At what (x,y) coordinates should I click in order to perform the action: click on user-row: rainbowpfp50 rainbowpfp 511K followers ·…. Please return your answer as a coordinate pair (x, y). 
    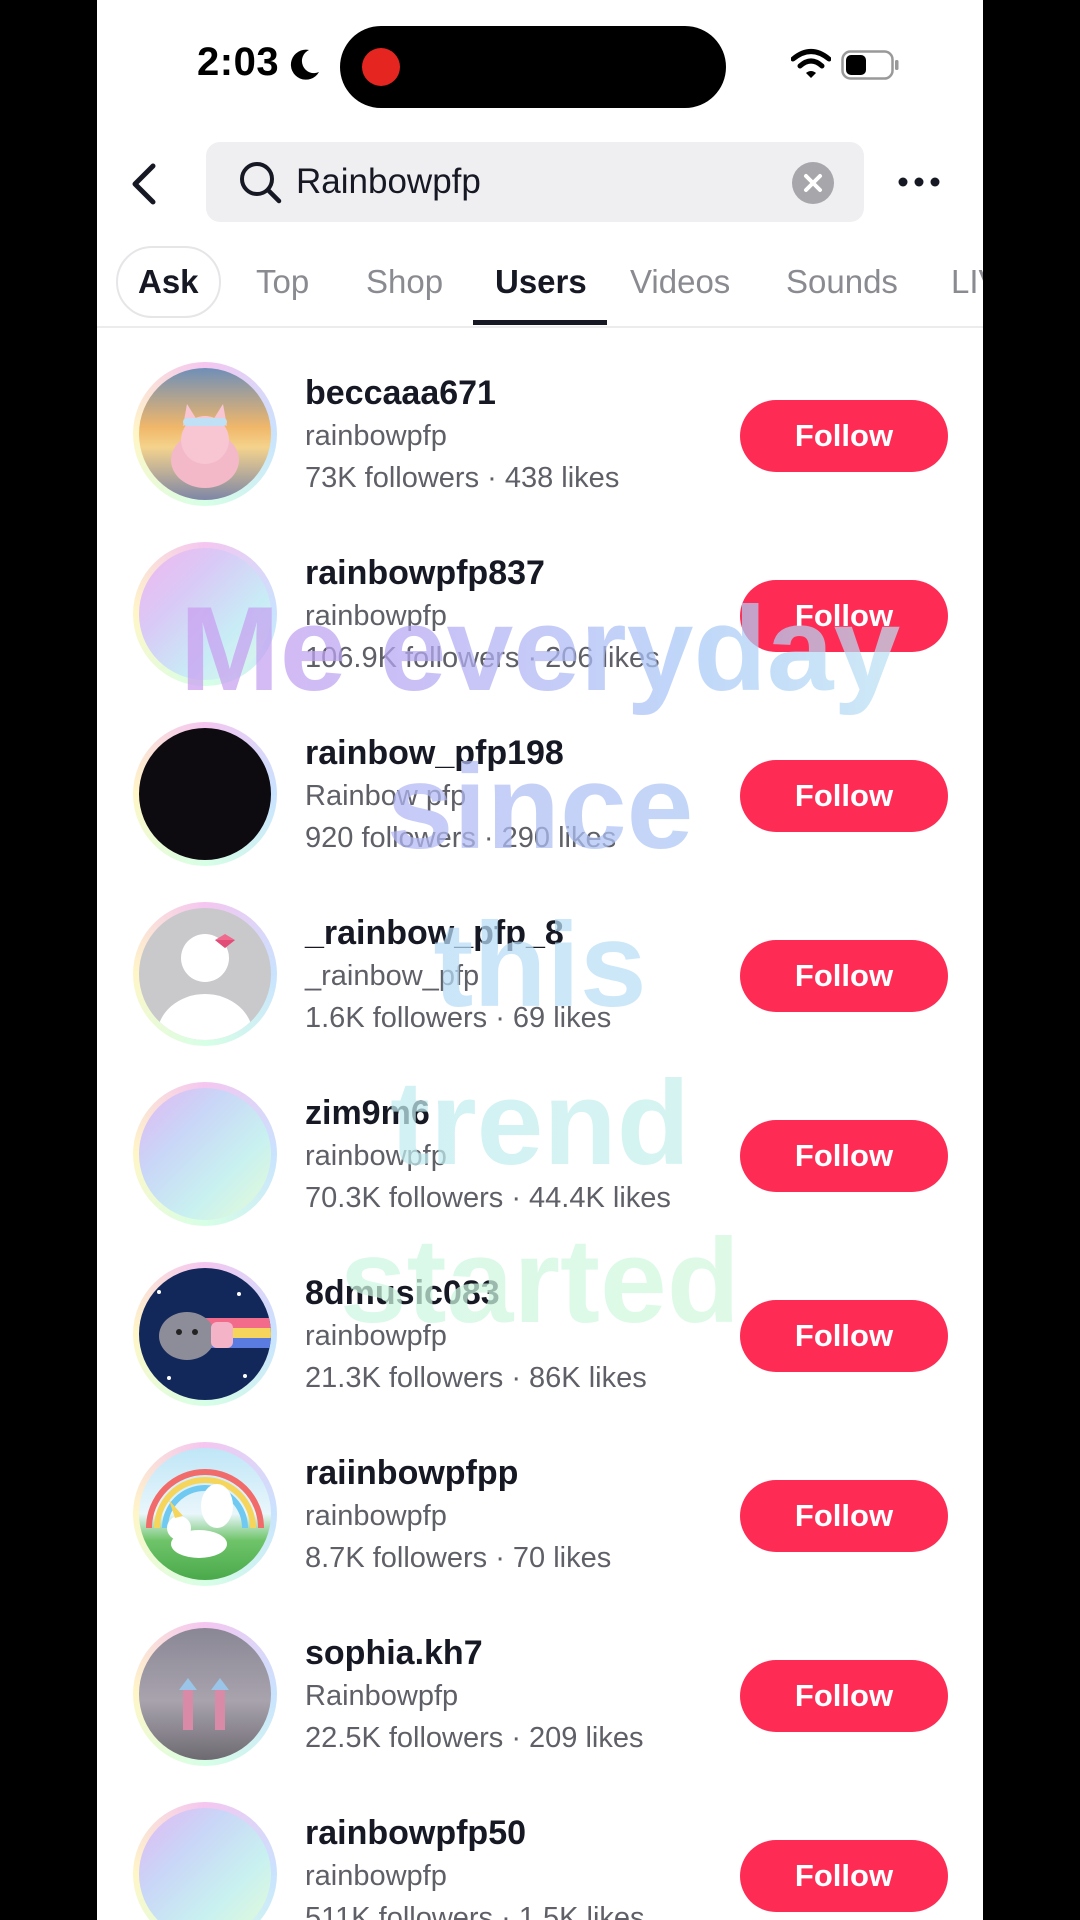
    Looking at the image, I should click on (540, 1861).